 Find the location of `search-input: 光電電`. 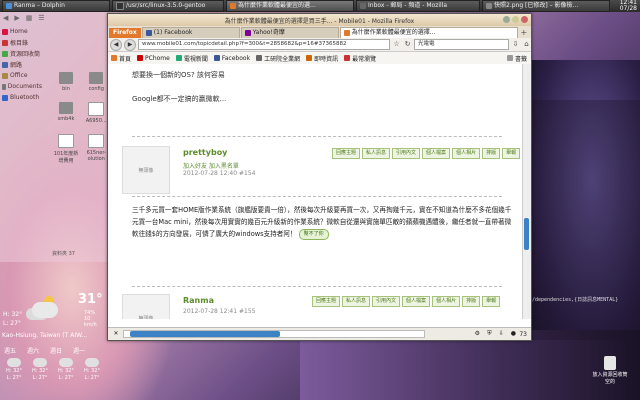

search-input: 光電電 is located at coordinates (461, 44).